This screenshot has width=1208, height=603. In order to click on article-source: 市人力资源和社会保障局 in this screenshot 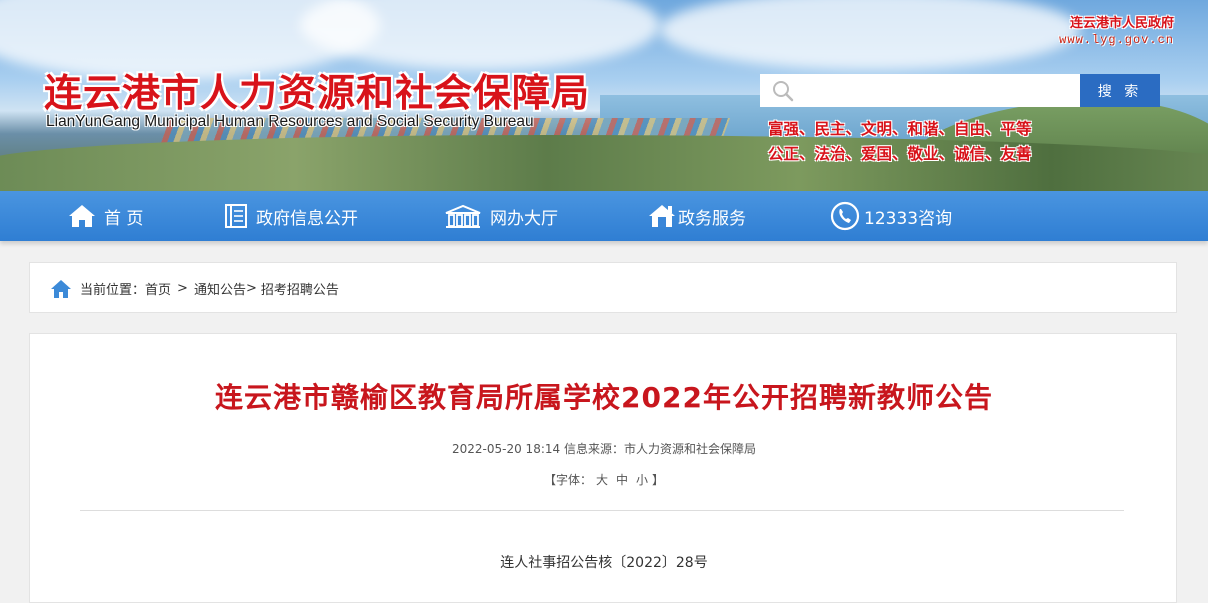, I will do `click(689, 449)`.